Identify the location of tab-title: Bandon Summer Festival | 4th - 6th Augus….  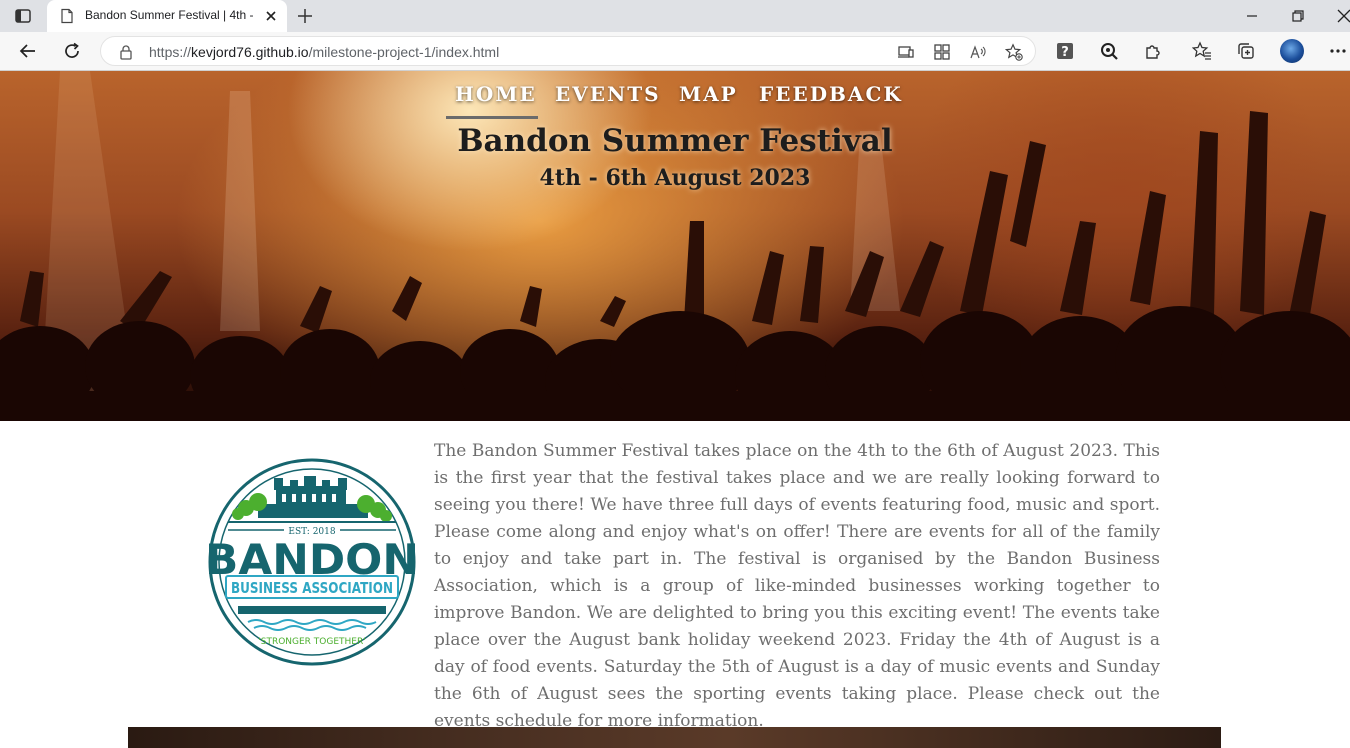
(169, 15).